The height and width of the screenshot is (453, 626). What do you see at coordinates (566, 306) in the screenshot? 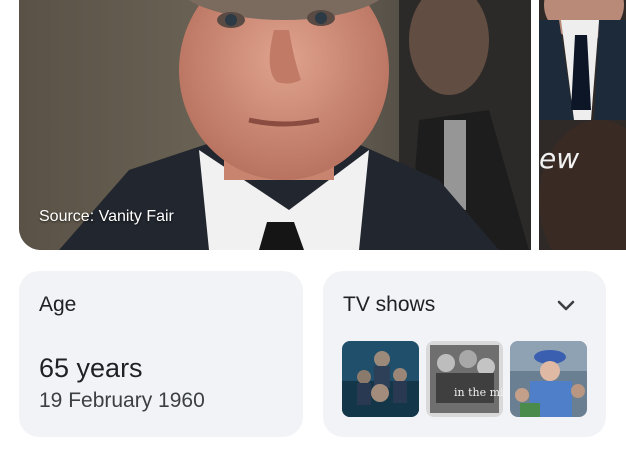
I see `chevron-down-icon` at bounding box center [566, 306].